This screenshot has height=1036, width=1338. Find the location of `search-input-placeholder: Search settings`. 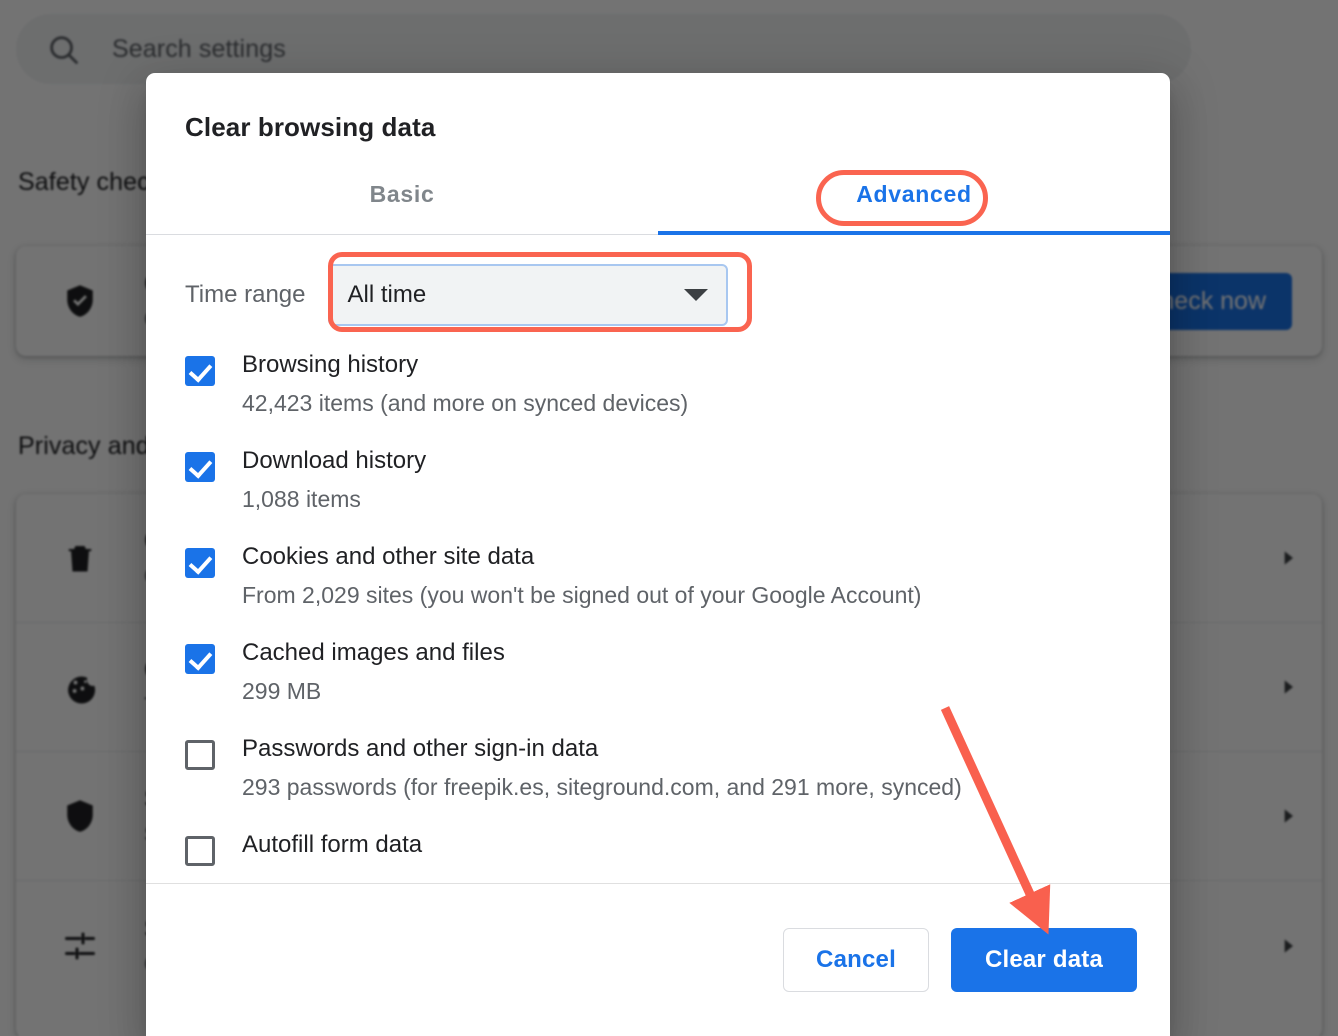

search-input-placeholder: Search settings is located at coordinates (199, 48).